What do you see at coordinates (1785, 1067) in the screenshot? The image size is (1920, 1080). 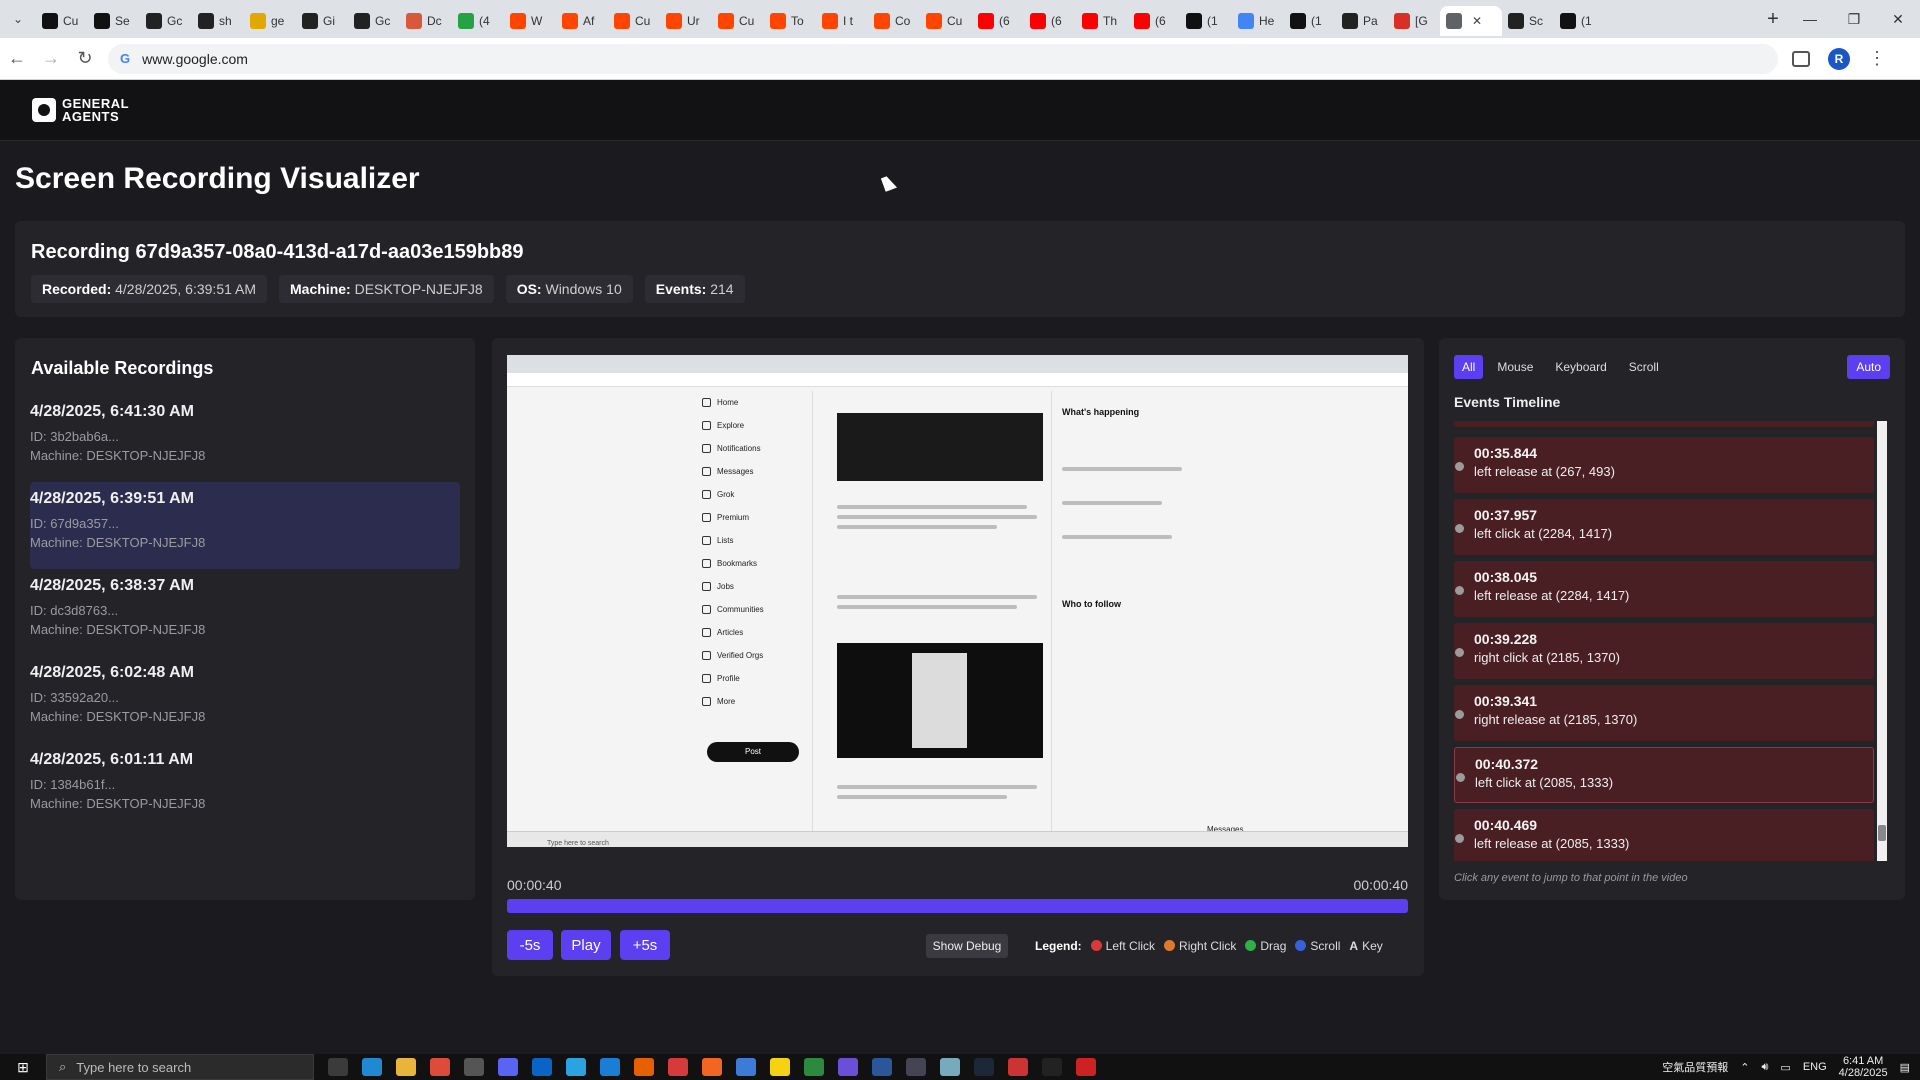 I see `network-icon: ▭` at bounding box center [1785, 1067].